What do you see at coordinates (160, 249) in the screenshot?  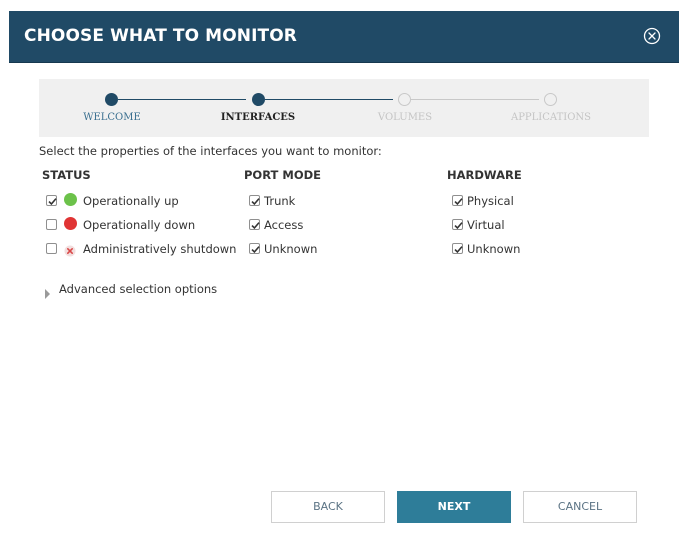 I see `option-label: Administratively shutdown` at bounding box center [160, 249].